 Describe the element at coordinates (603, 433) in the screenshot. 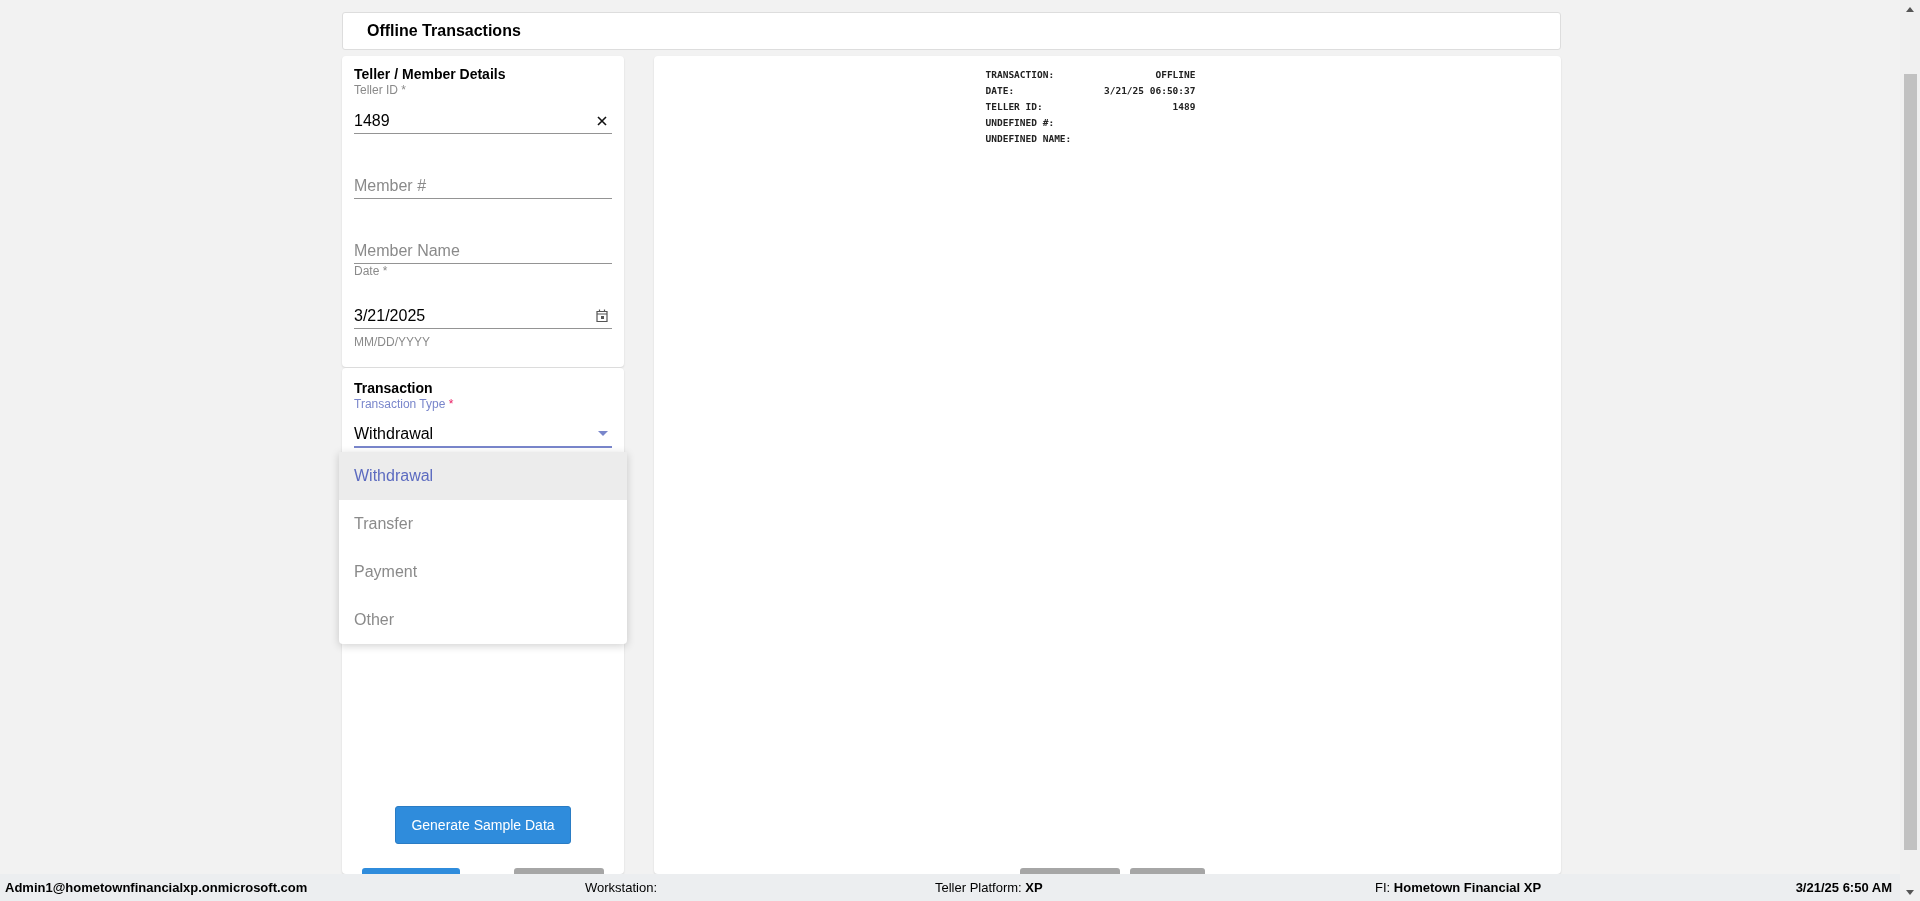

I see `dropdown-arrow-icon` at that location.